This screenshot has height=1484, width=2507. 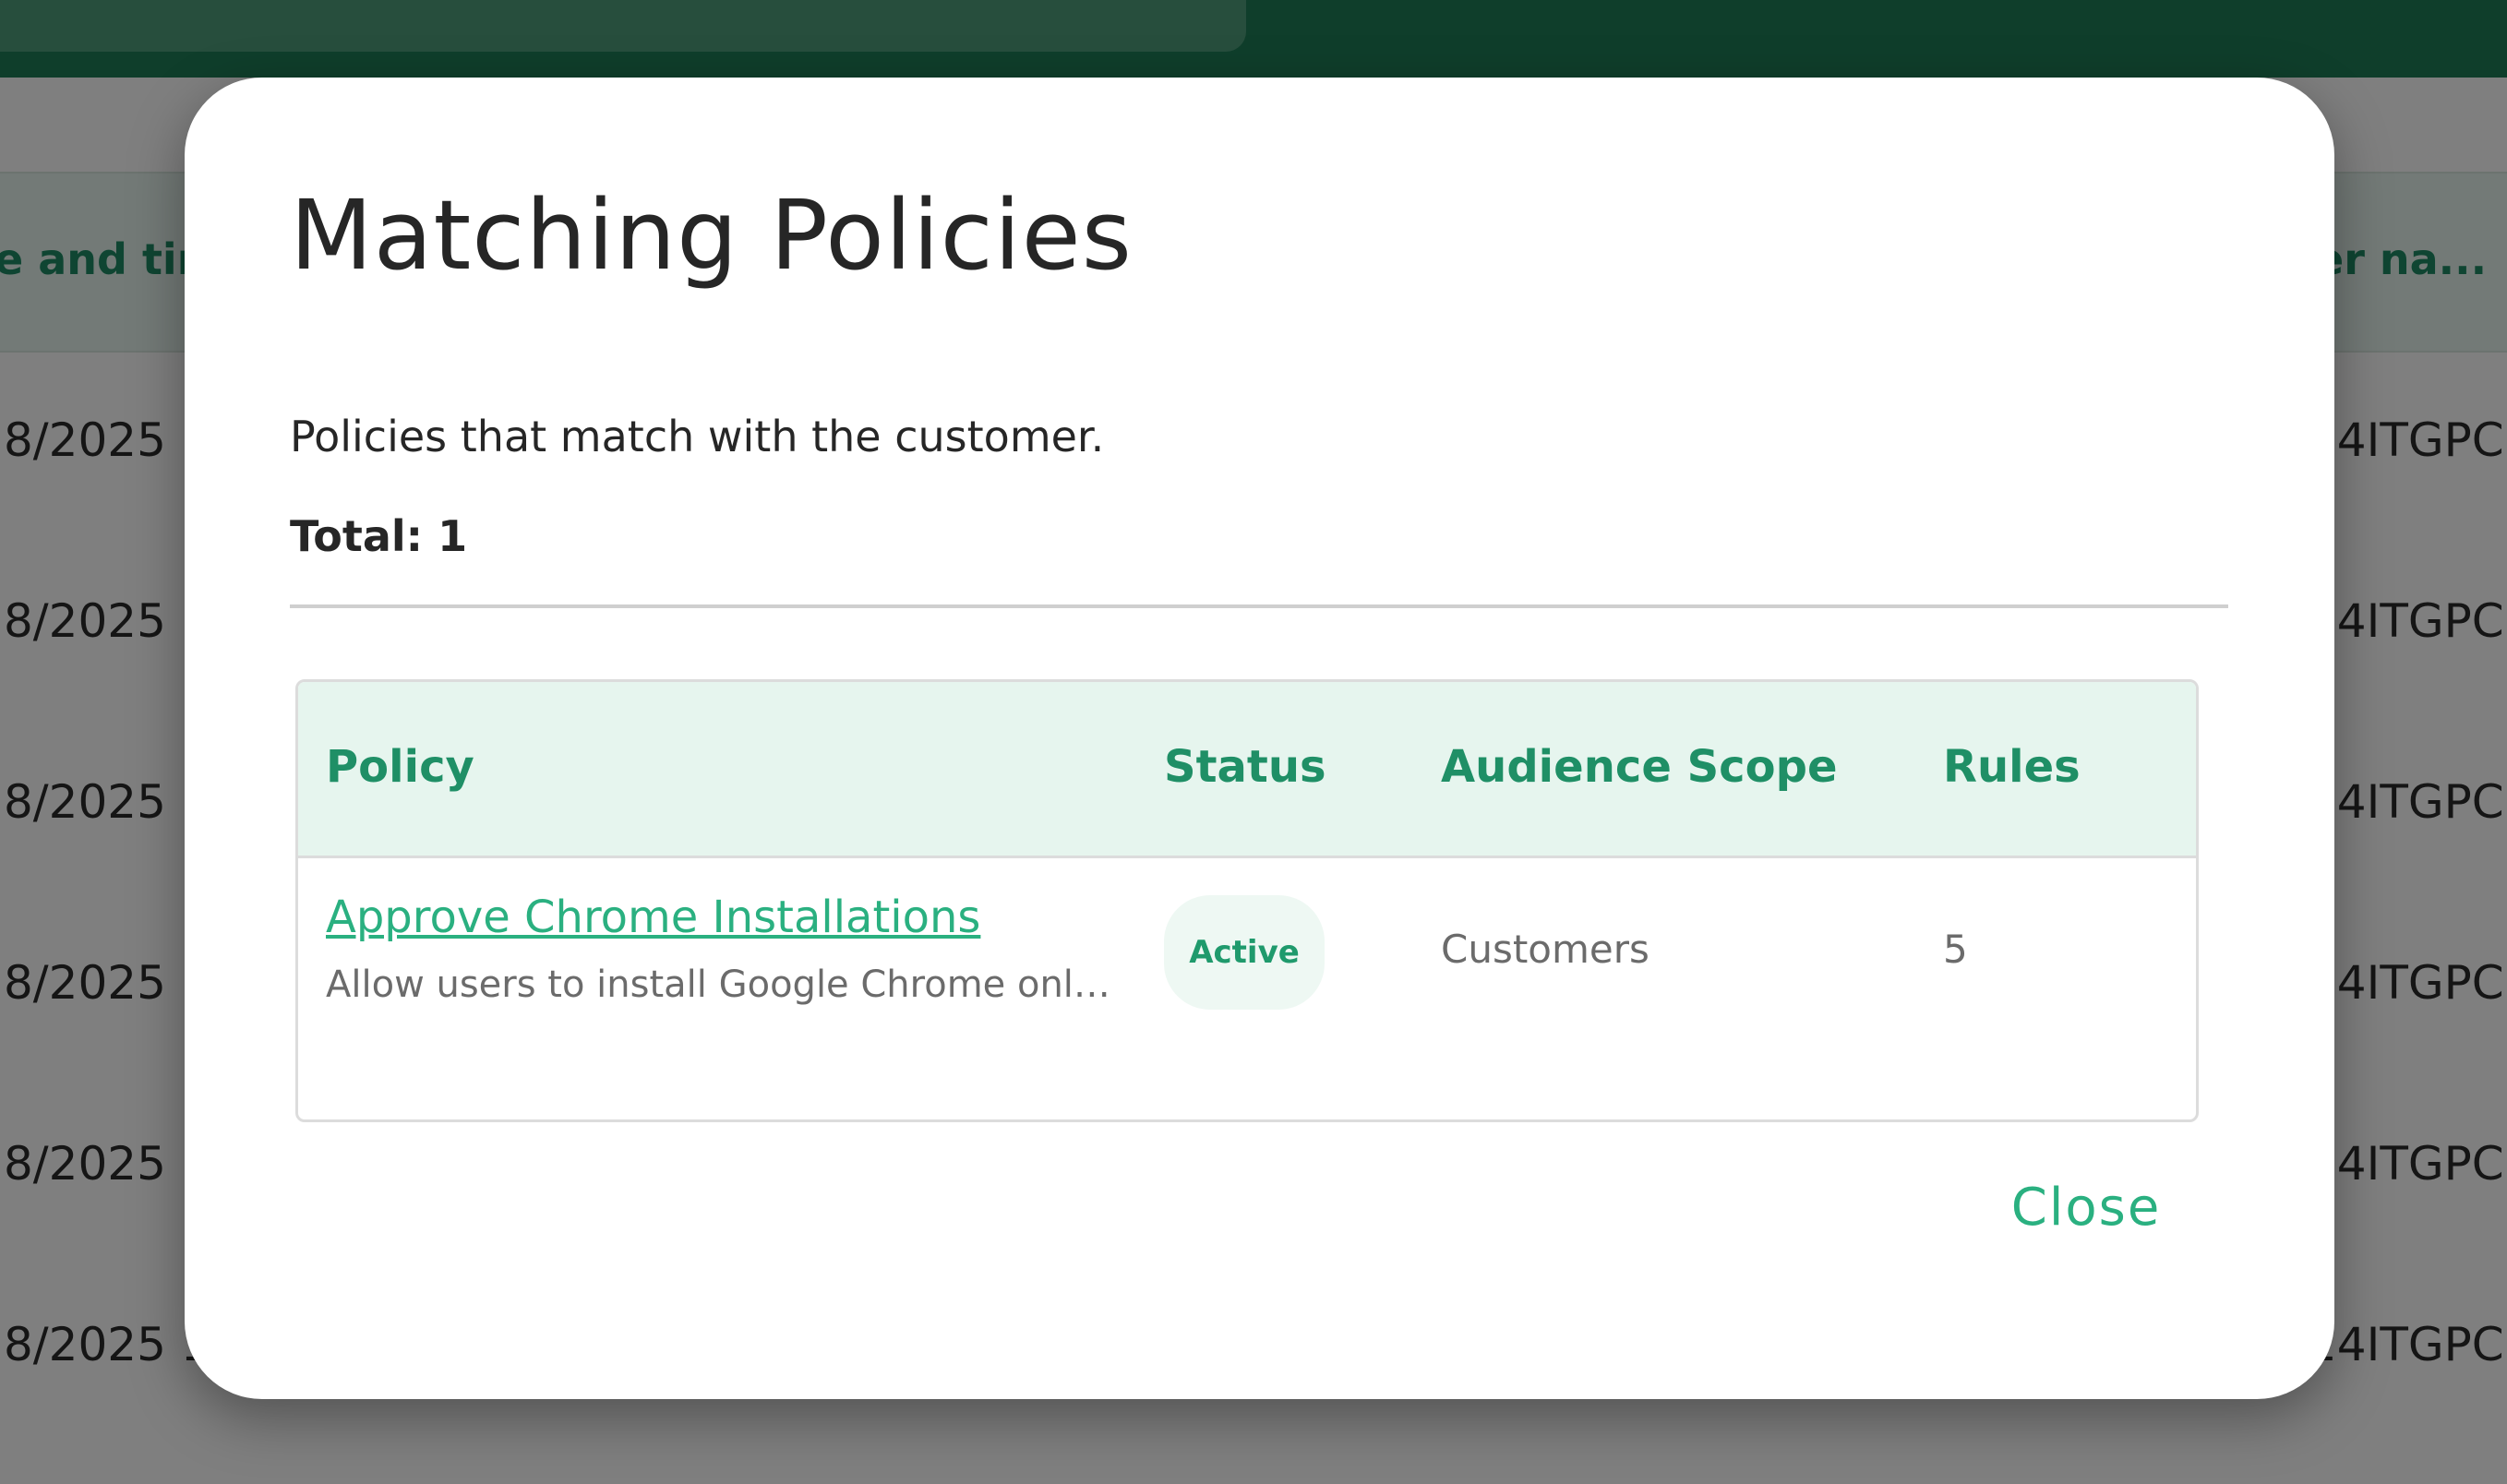 What do you see at coordinates (698, 436) in the screenshot?
I see `dialog-description: Policies that match with the customer.` at bounding box center [698, 436].